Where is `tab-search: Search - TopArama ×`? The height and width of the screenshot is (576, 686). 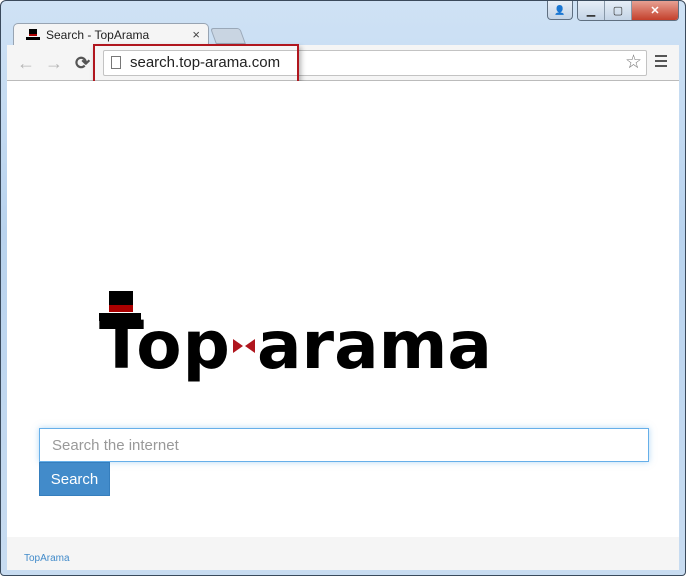 tab-search: Search - TopArama × is located at coordinates (111, 34).